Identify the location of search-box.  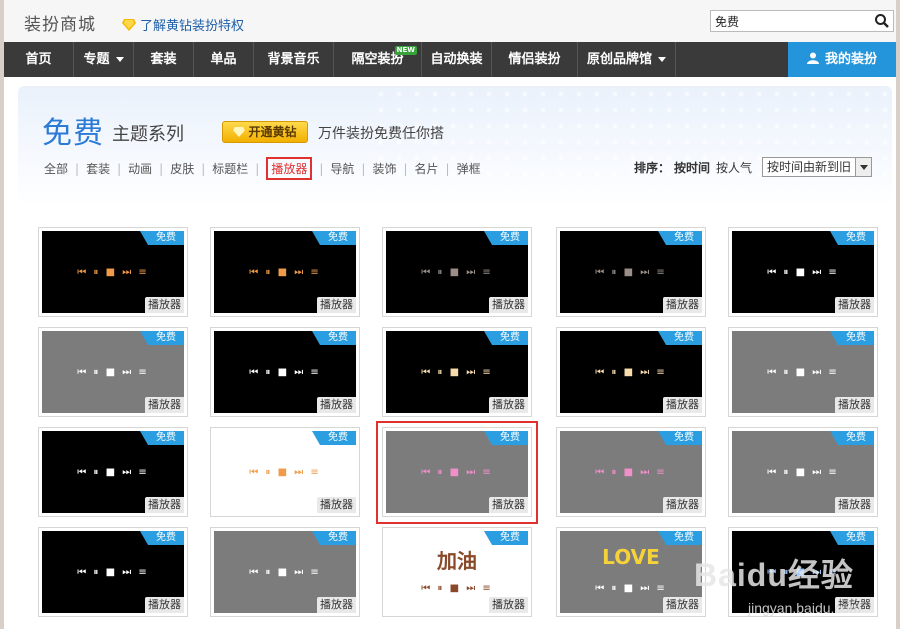
(802, 21).